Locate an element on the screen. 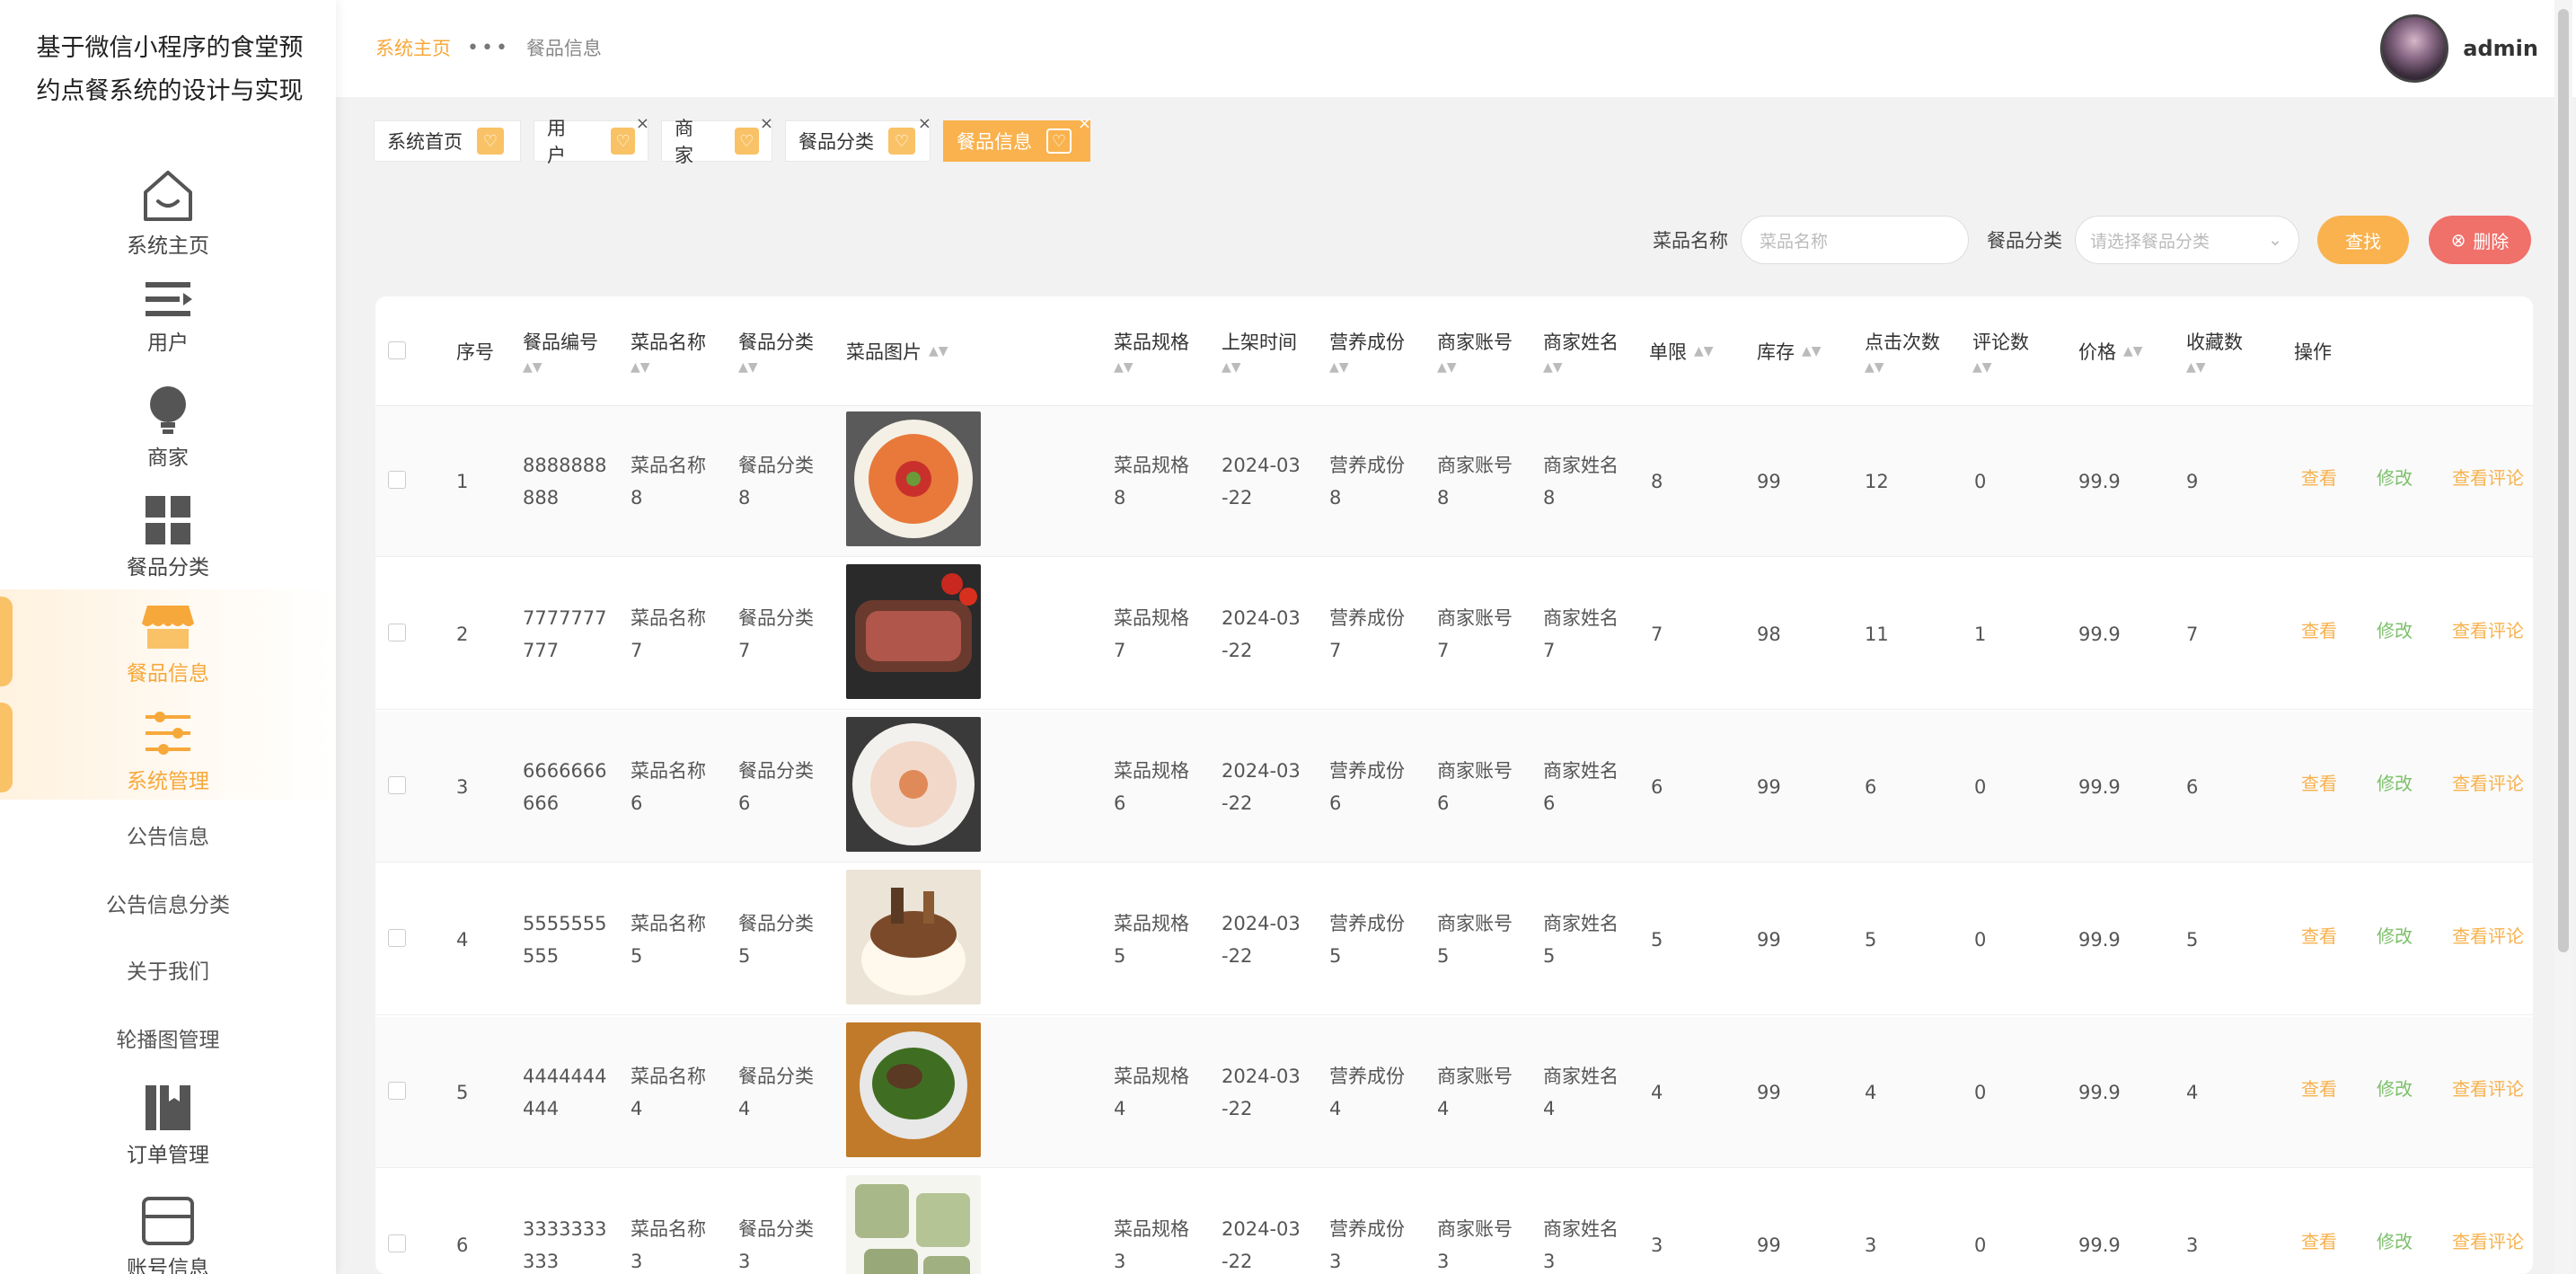  sidebar-subitem-notice-category: 公告信息分类 is located at coordinates (168, 903).